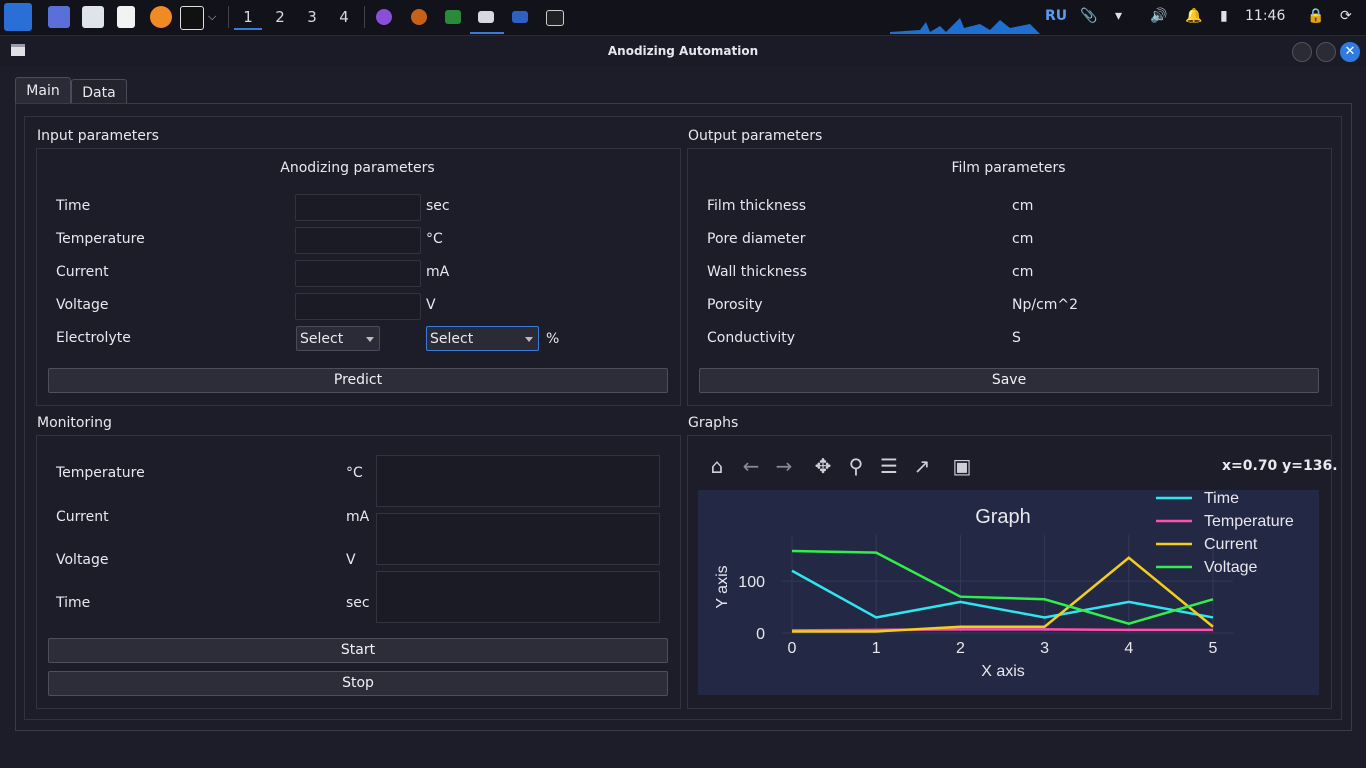  I want to click on minimize-button, so click(1302, 52).